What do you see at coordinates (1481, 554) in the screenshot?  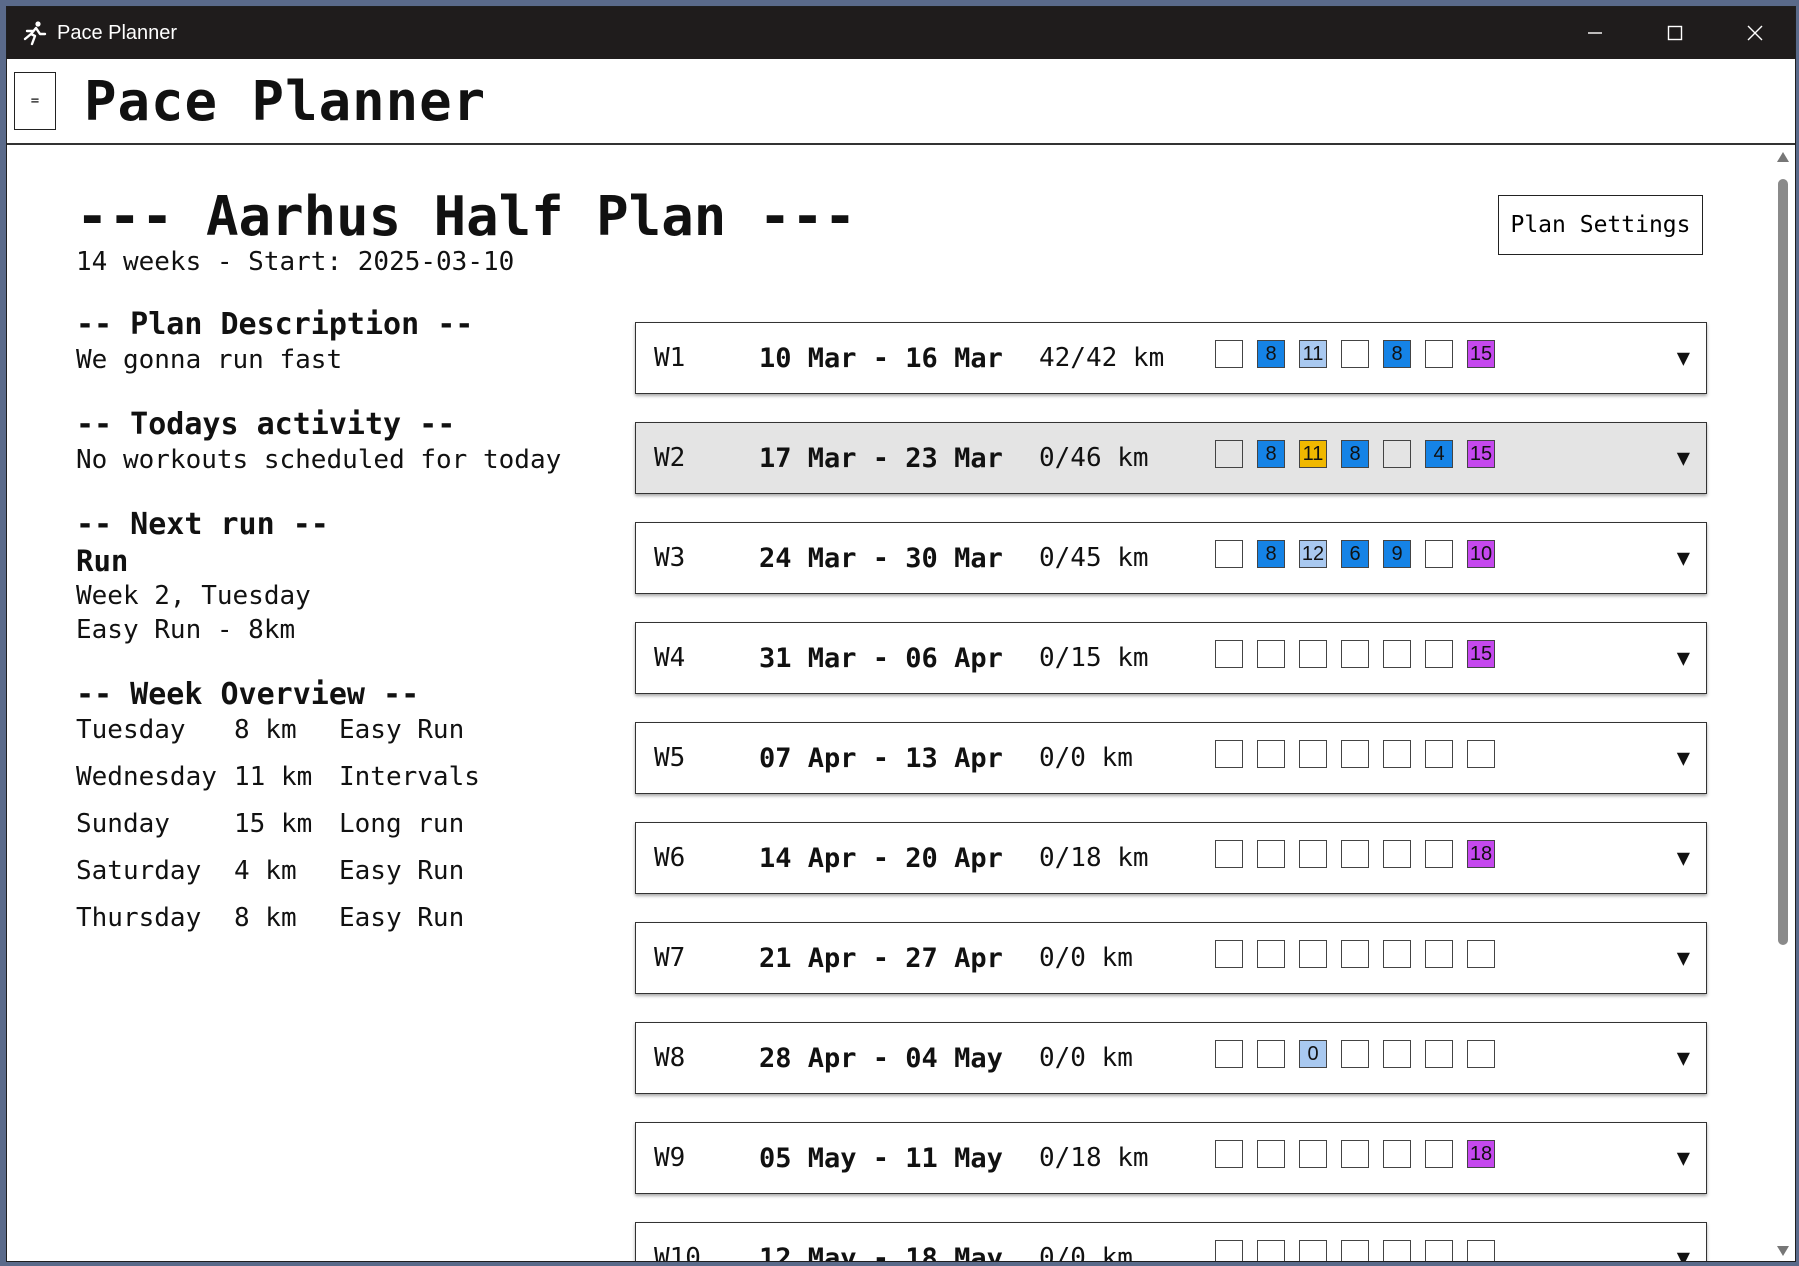 I see `day-box: 10` at bounding box center [1481, 554].